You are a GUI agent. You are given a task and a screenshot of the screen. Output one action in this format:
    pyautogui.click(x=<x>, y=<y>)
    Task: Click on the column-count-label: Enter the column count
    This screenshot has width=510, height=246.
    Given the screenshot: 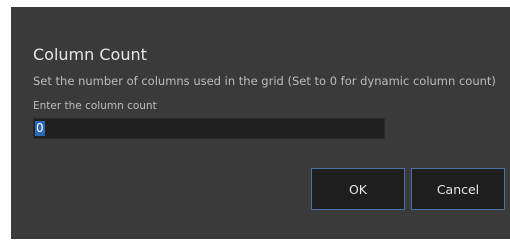 What is the action you would take?
    pyautogui.click(x=95, y=106)
    